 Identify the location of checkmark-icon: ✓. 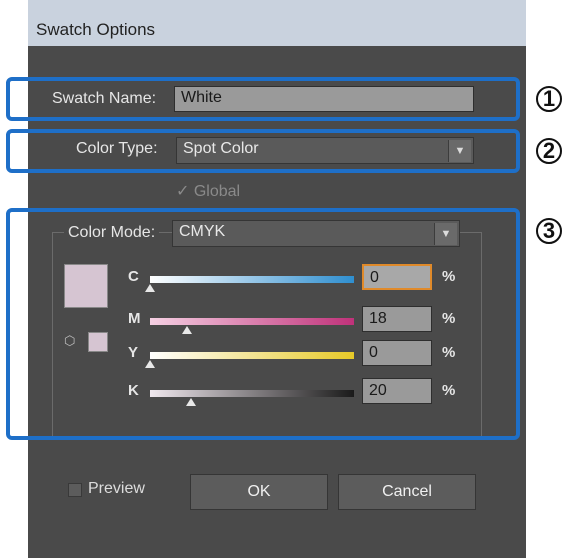
(183, 191).